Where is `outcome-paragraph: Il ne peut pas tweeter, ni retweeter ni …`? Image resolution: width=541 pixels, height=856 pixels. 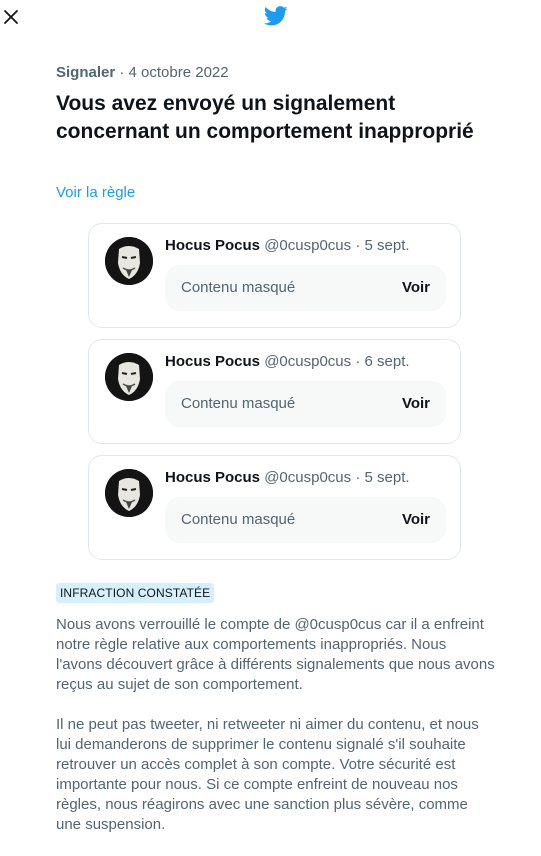 outcome-paragraph: Il ne peut pas tweeter, ni retweeter ni … is located at coordinates (267, 774).